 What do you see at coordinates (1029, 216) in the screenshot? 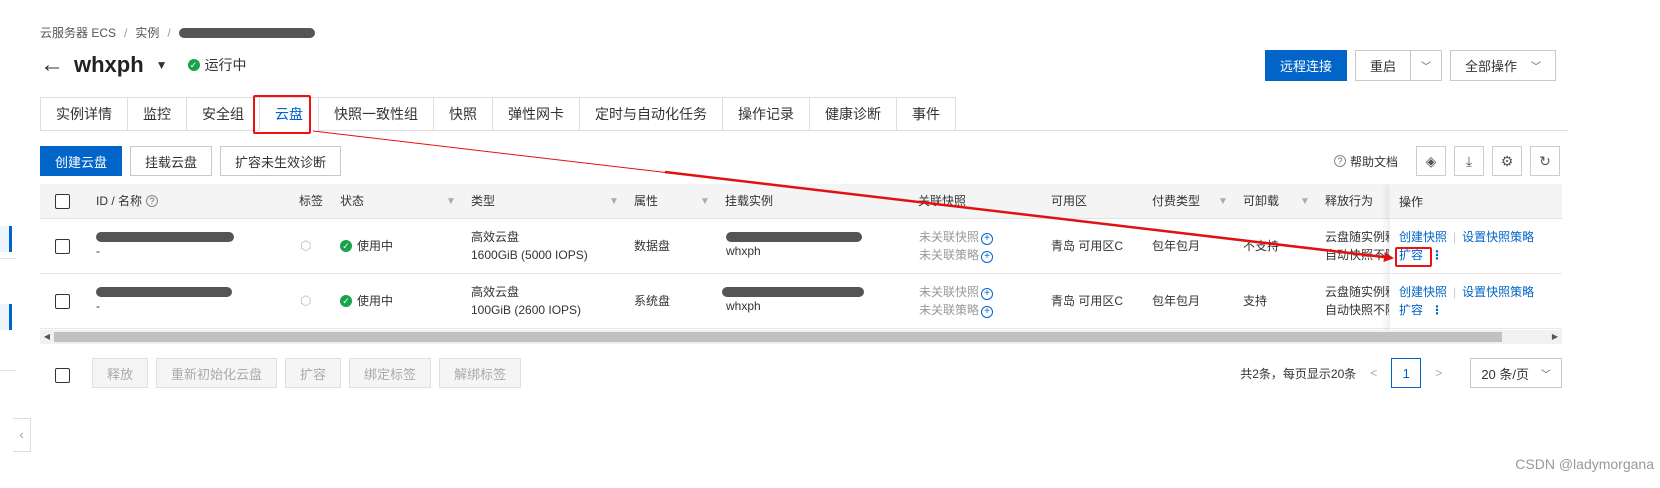
I see `annotation-arrow-line` at bounding box center [1029, 216].